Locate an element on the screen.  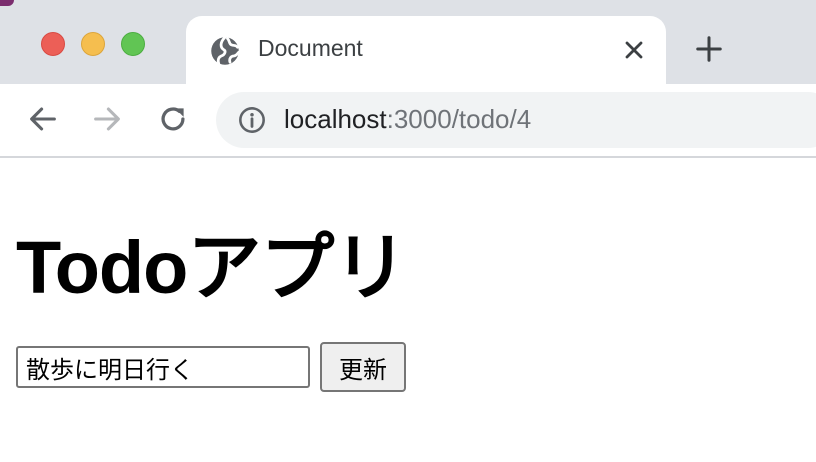
page-title: Todoアプリ is located at coordinates (211, 267).